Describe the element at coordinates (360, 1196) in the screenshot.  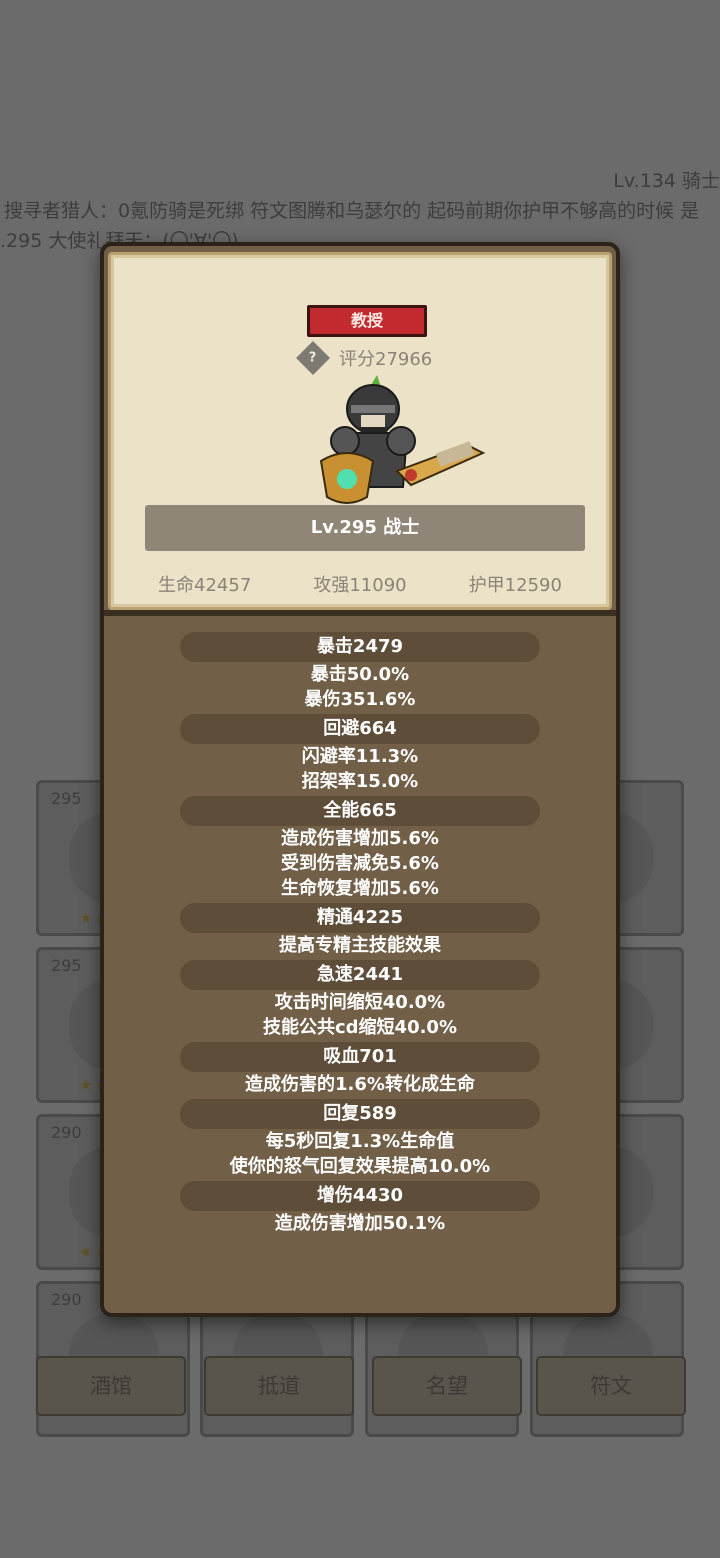
I see `stat-header: 增伤4430` at that location.